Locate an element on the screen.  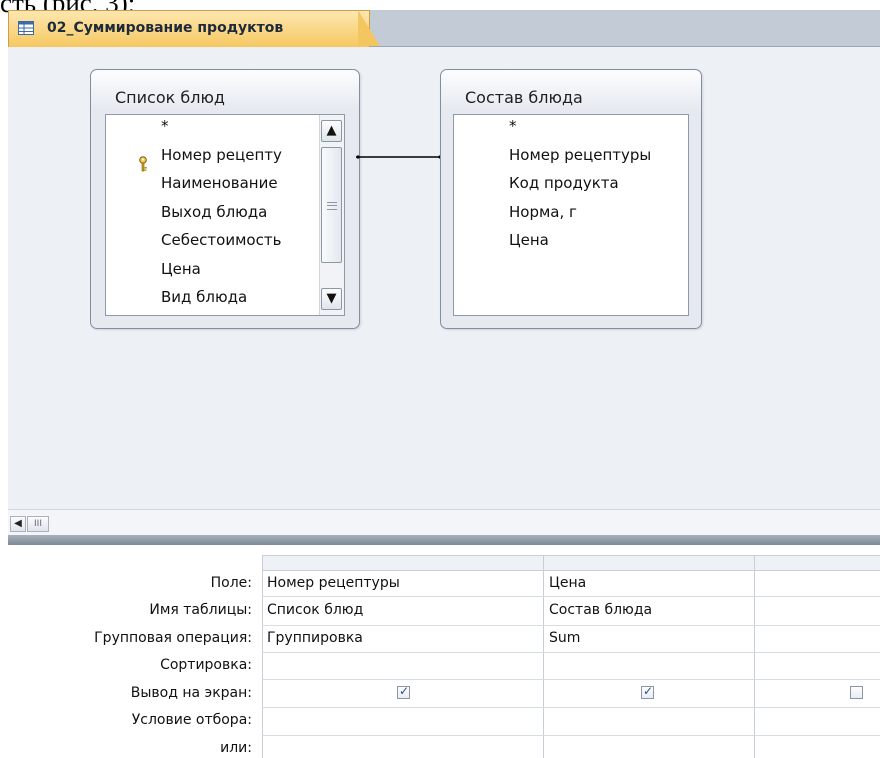
field-item-naimenovanie: Наименование is located at coordinates (219, 183).